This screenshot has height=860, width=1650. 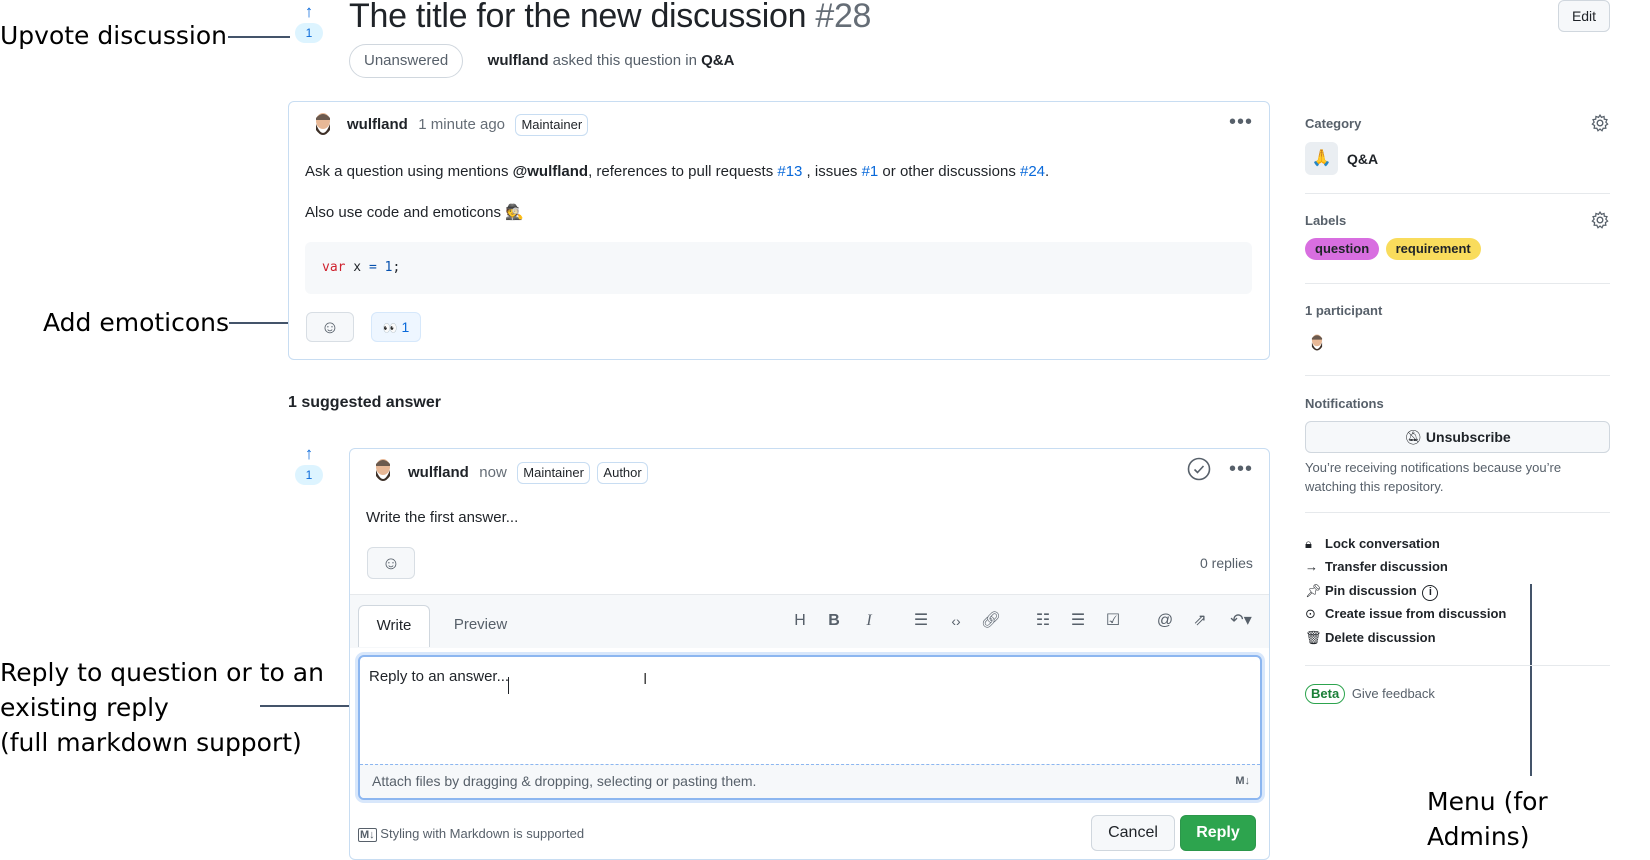 I want to click on text: Also use code and emoticons, so click(x=403, y=212).